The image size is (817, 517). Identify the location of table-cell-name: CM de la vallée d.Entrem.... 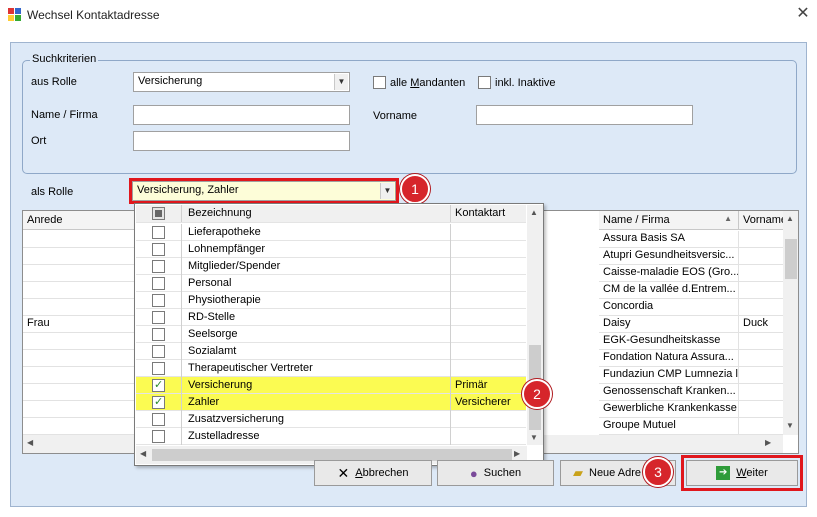
(669, 290).